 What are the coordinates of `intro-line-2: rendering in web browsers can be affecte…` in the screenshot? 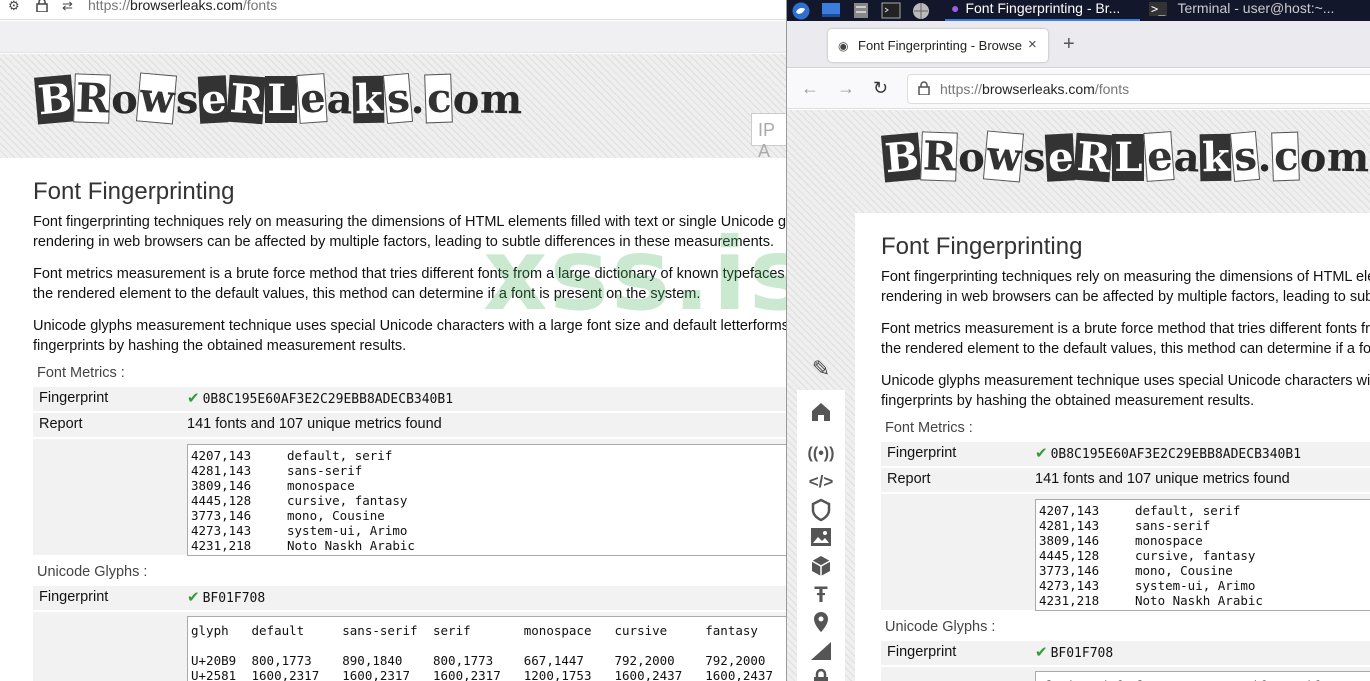 It's located at (403, 242).